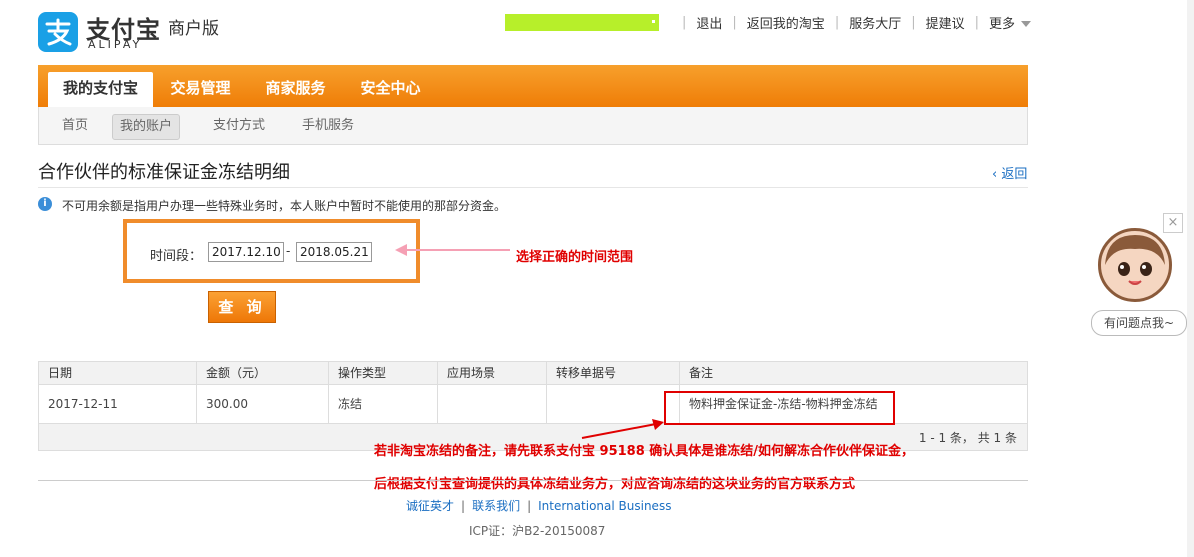 The width and height of the screenshot is (1194, 557). Describe the element at coordinates (709, 22) in the screenshot. I see `logout-link: 退出` at that location.